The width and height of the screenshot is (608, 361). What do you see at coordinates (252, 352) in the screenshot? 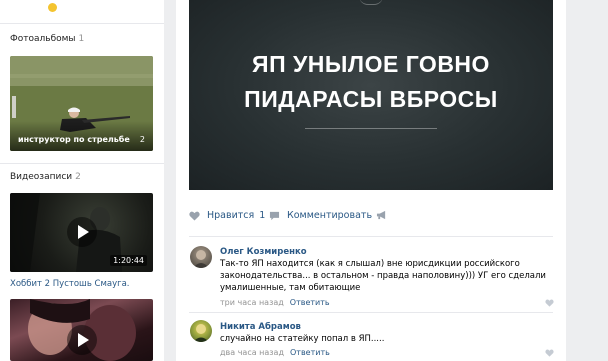
I see `comment-time: два часа назад` at bounding box center [252, 352].